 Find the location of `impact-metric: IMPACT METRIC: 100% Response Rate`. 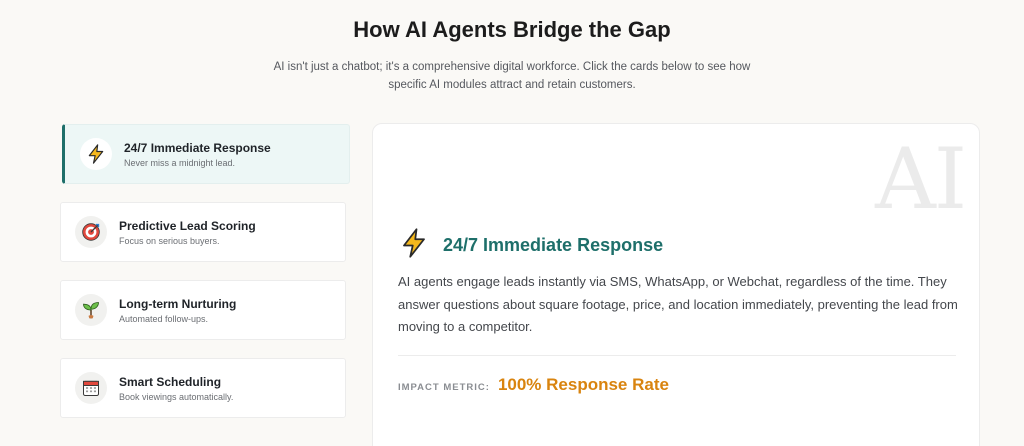

impact-metric: IMPACT METRIC: 100% Response Rate is located at coordinates (533, 385).